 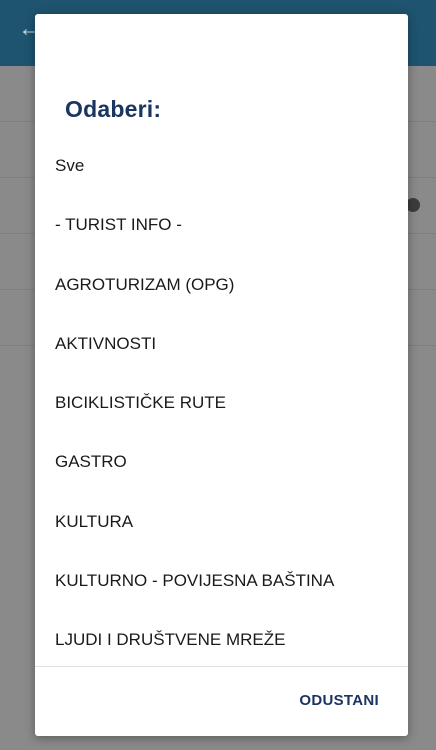 What do you see at coordinates (221, 165) in the screenshot?
I see `option-sve: Sve` at bounding box center [221, 165].